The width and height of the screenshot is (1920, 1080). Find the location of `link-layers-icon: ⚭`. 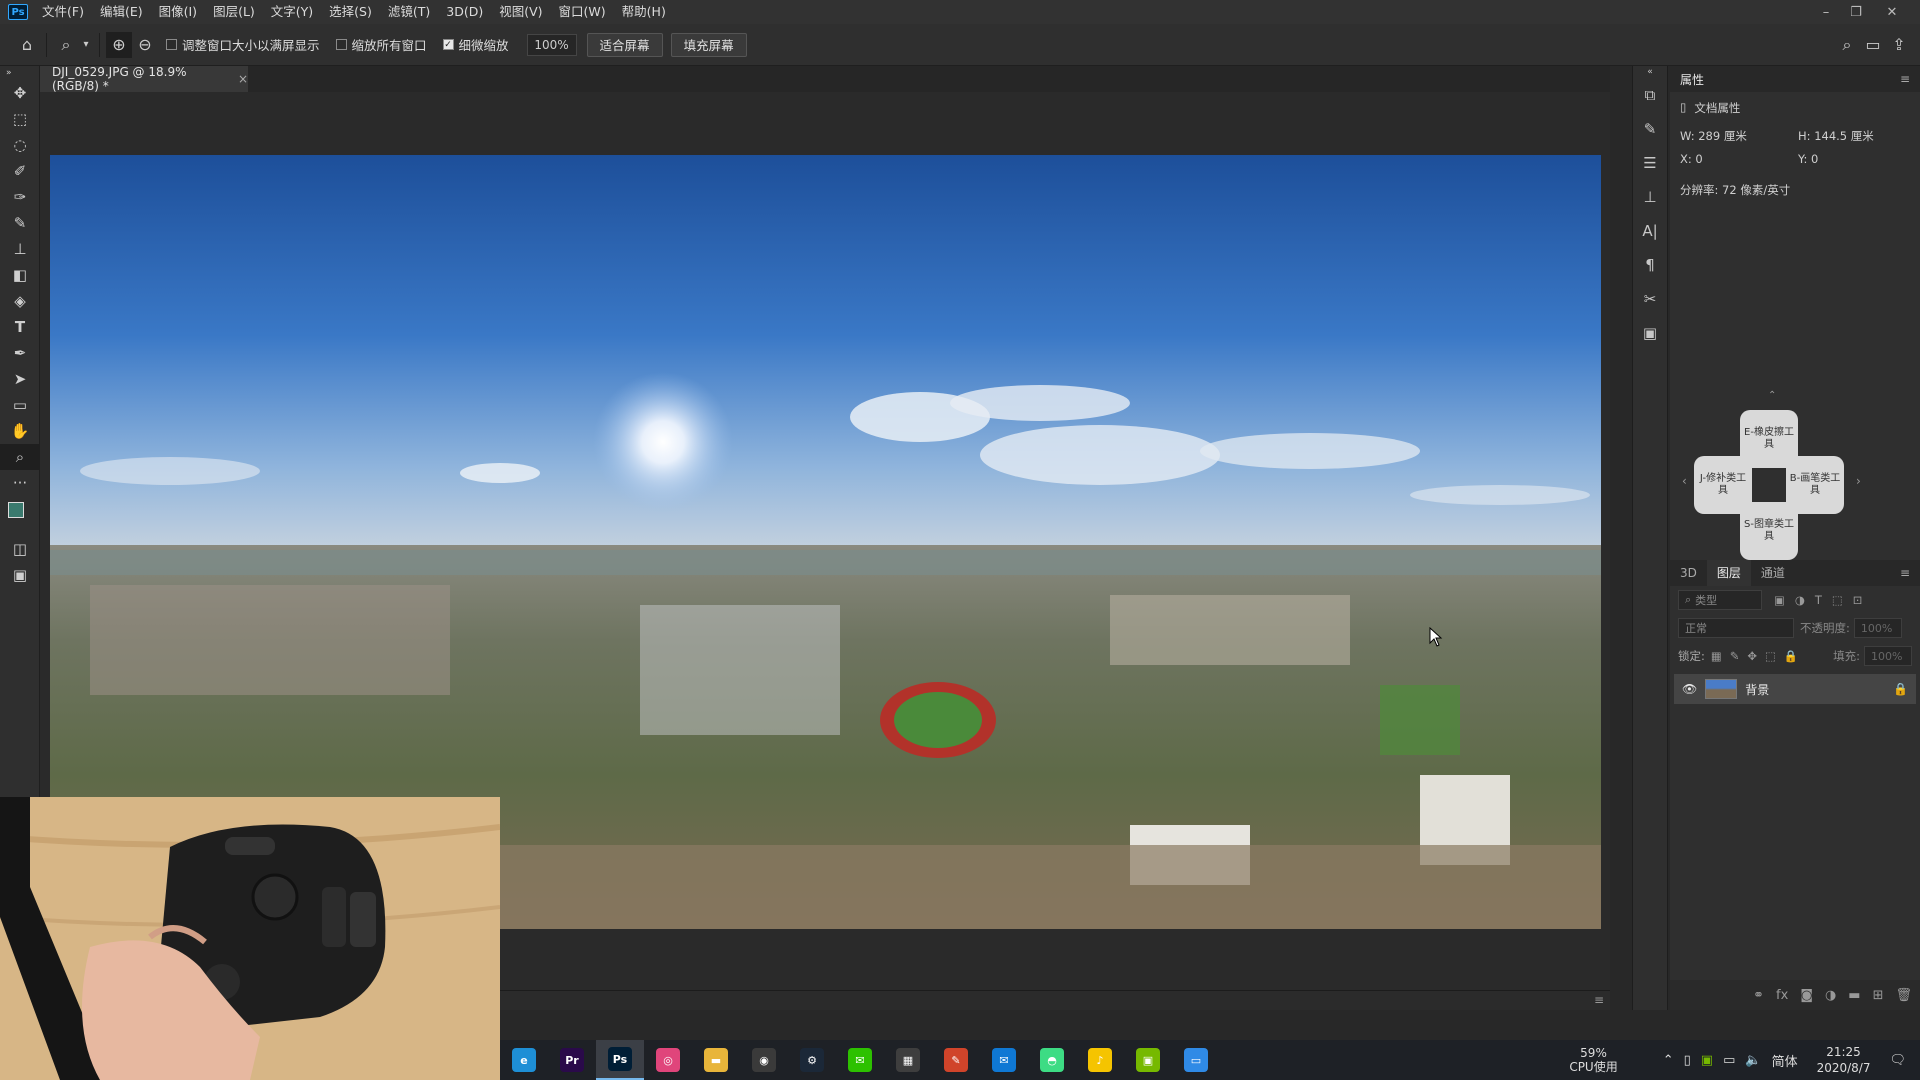

link-layers-icon: ⚭ is located at coordinates (1758, 995).